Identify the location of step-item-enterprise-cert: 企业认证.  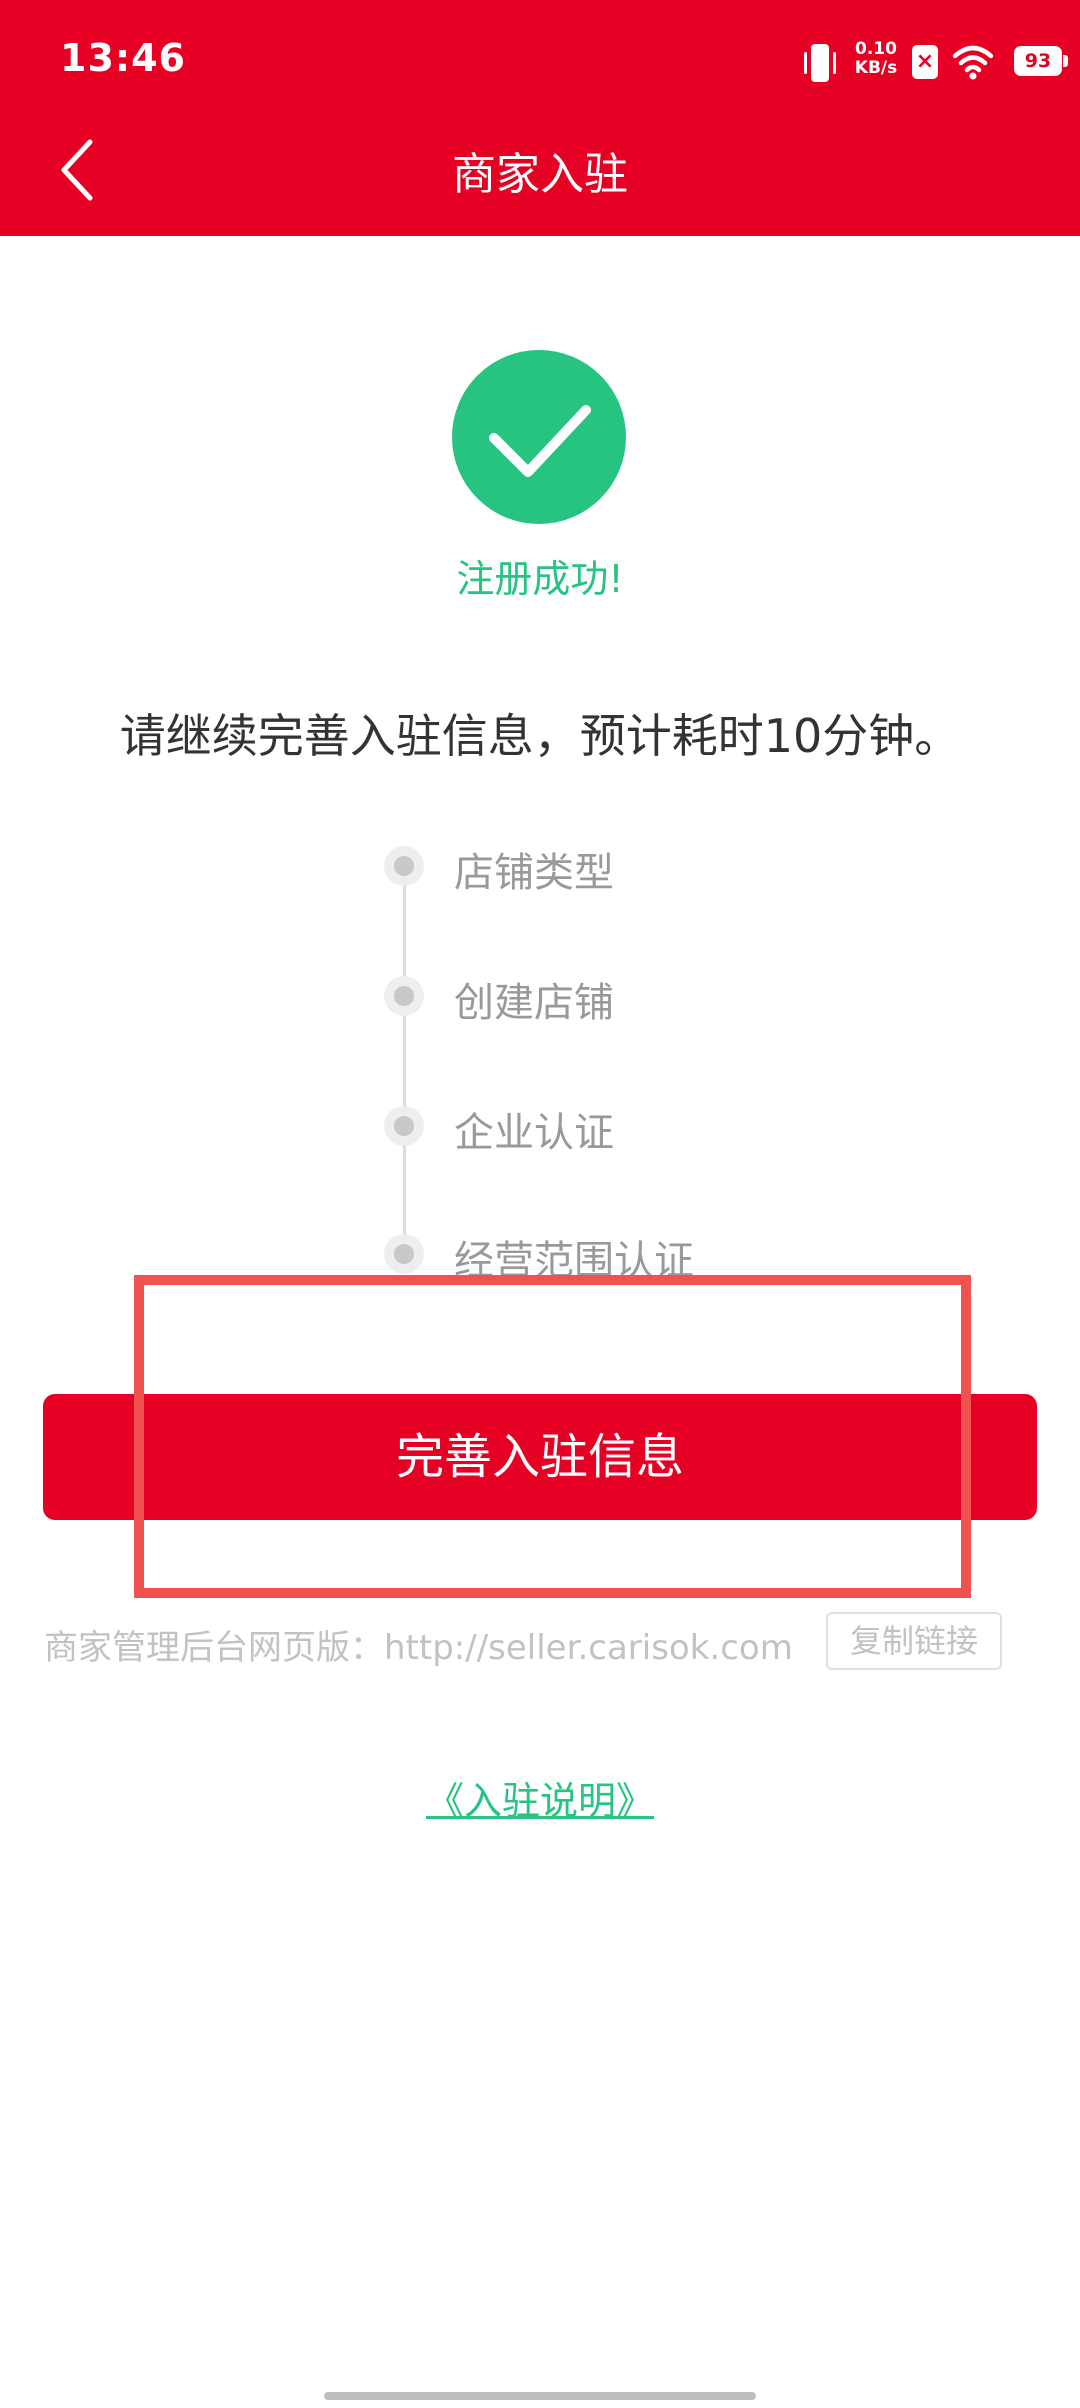
(684, 1126).